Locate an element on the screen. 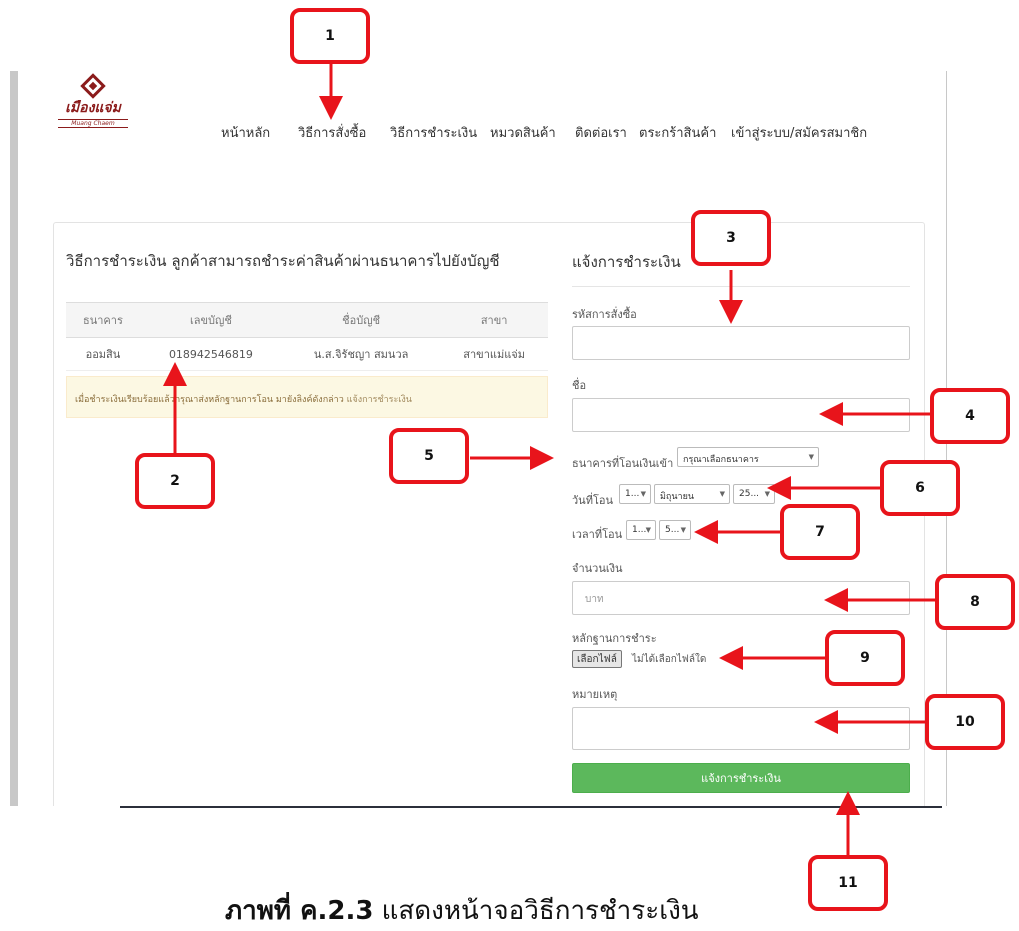 The image size is (1019, 931). figure-caption: ภาพที่ ค.2.3 แสดงหน้าจอวิธีการชำระเงิน is located at coordinates (462, 910).